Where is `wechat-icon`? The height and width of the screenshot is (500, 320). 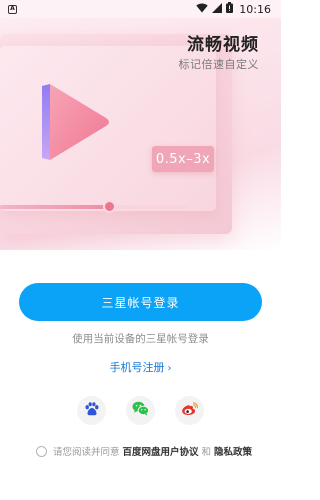 wechat-icon is located at coordinates (141, 410).